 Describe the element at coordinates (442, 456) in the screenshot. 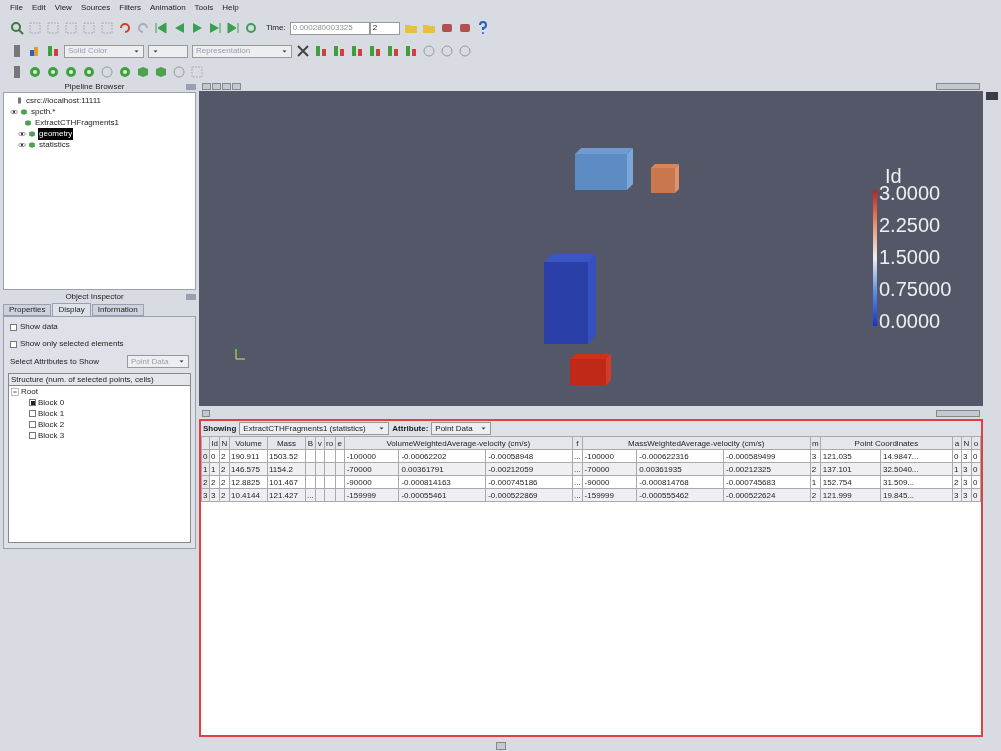

I see `table-cell: -0.00062202` at that location.